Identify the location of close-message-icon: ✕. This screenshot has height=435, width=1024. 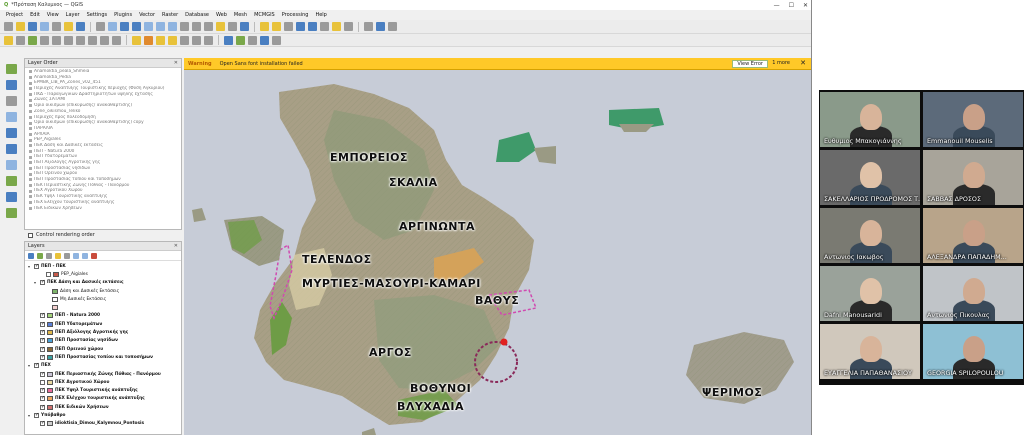
(803, 63).